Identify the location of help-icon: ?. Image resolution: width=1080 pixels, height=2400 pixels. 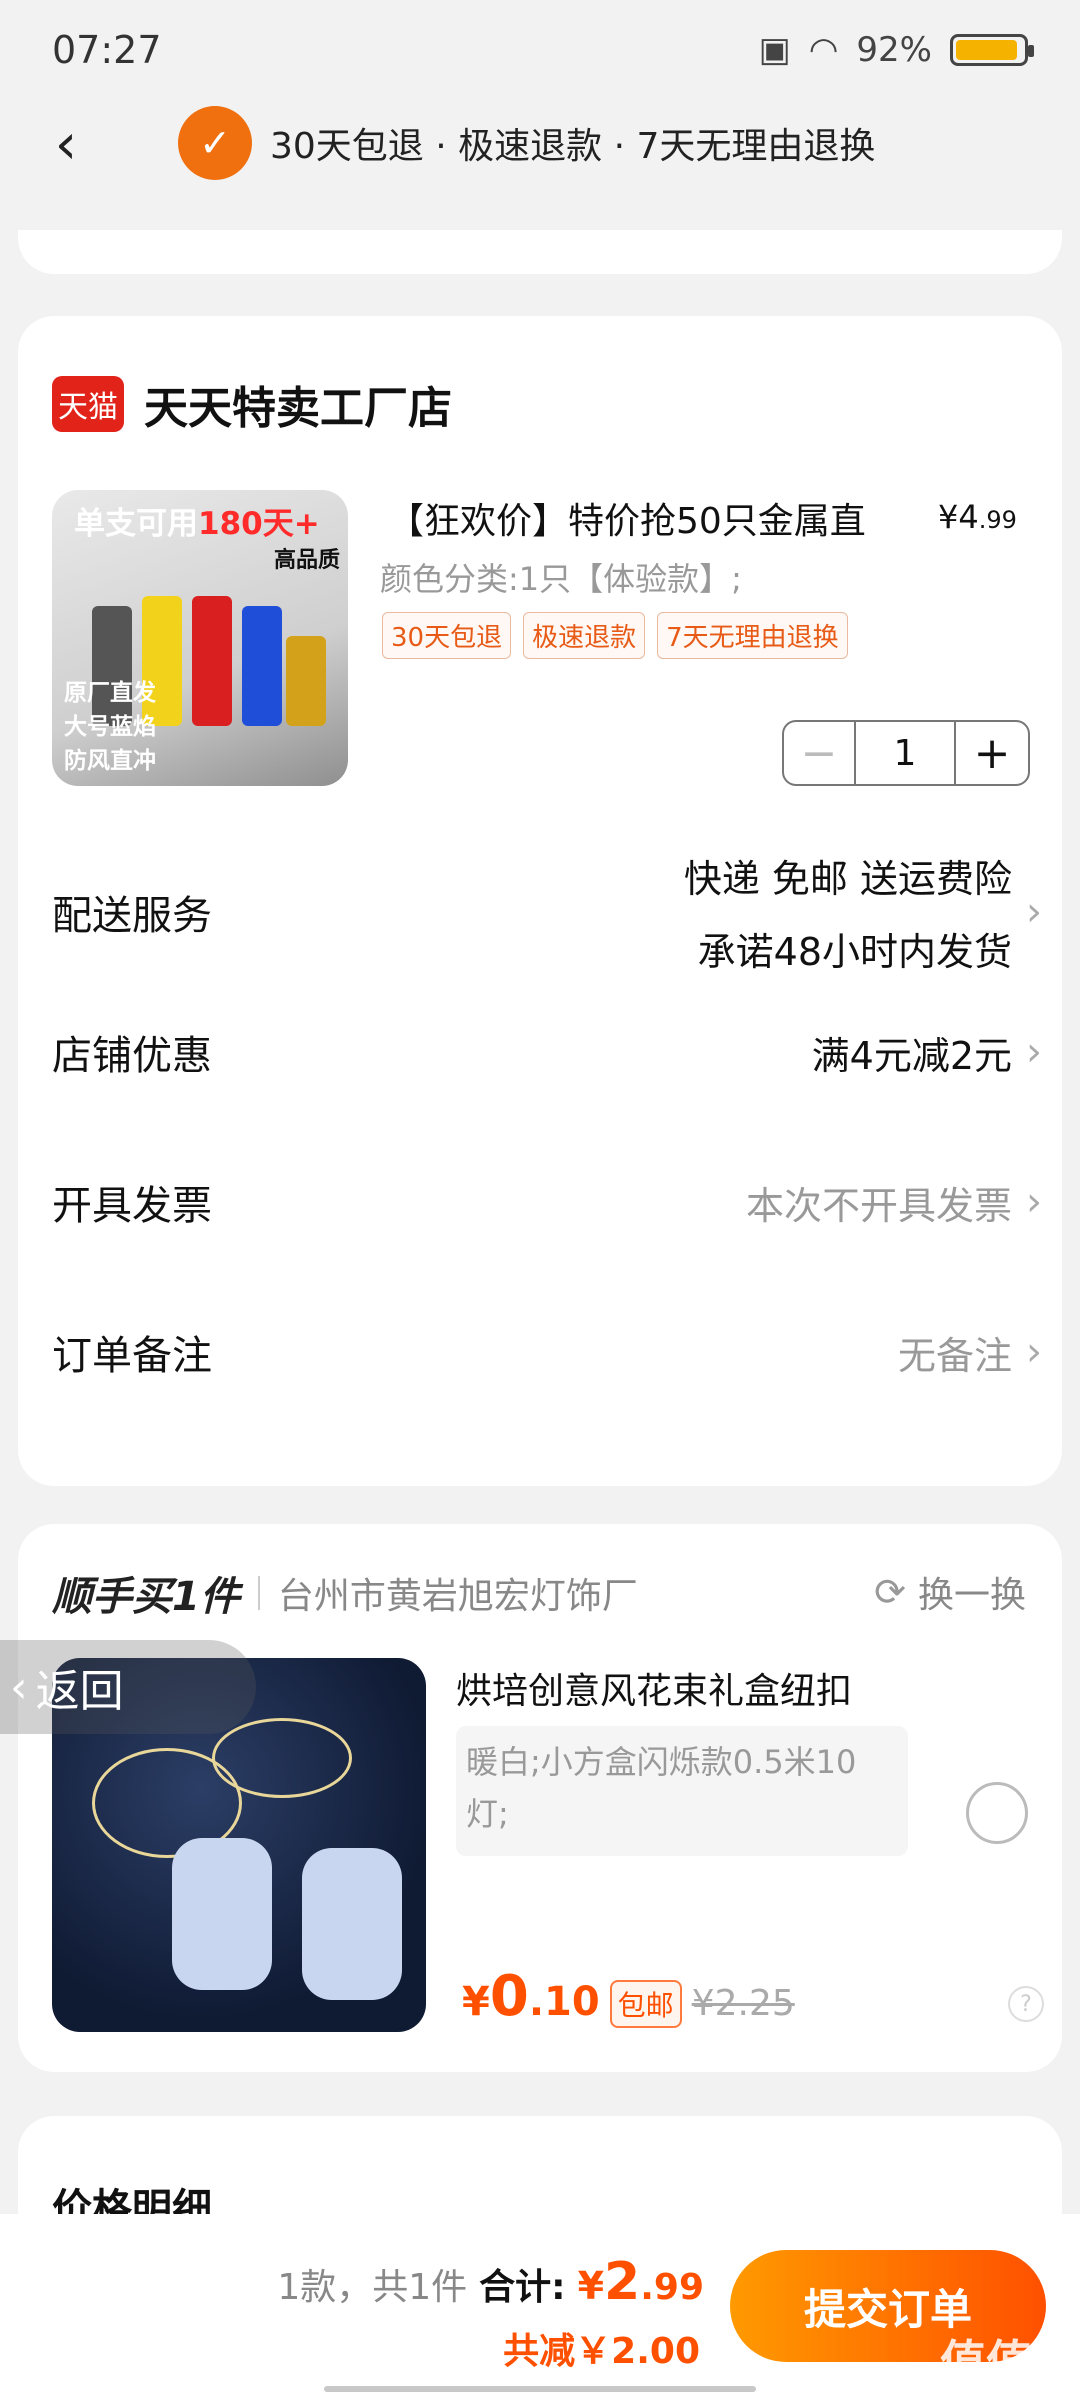
(1026, 2004).